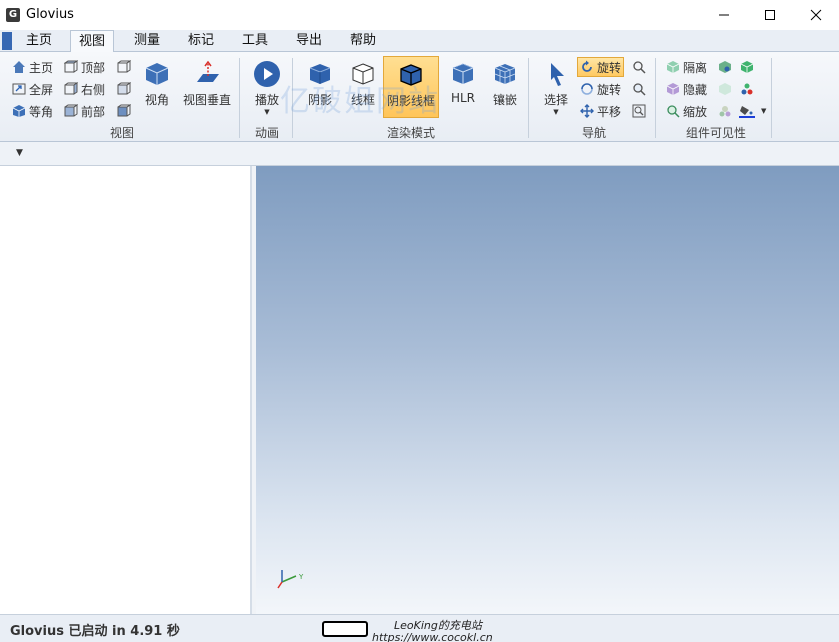  Describe the element at coordinates (50, 14) in the screenshot. I see `window-title: Glovius` at that location.